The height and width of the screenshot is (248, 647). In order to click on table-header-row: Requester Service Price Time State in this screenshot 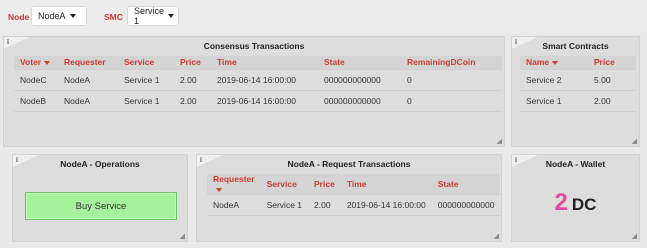, I will do `click(354, 184)`.